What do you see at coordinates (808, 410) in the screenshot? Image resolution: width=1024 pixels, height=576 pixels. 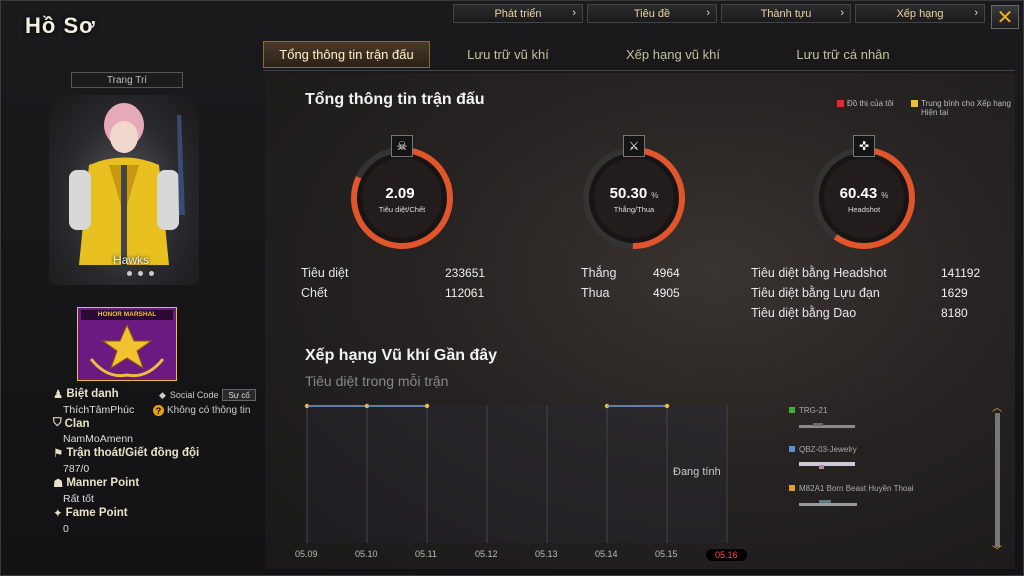 I see `weapon-item: TRG-21` at bounding box center [808, 410].